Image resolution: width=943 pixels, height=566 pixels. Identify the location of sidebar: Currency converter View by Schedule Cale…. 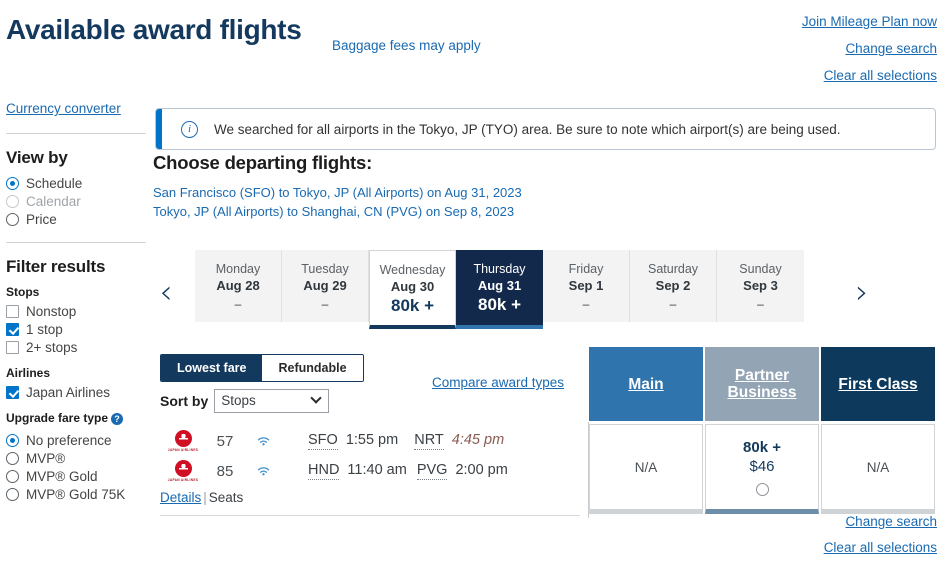
(76, 302).